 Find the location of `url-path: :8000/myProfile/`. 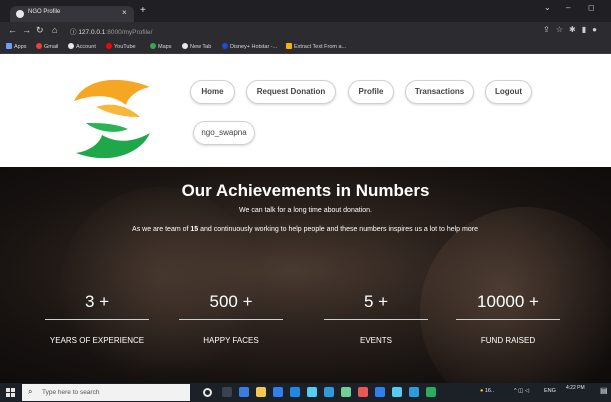

url-path: :8000/myProfile/ is located at coordinates (129, 32).